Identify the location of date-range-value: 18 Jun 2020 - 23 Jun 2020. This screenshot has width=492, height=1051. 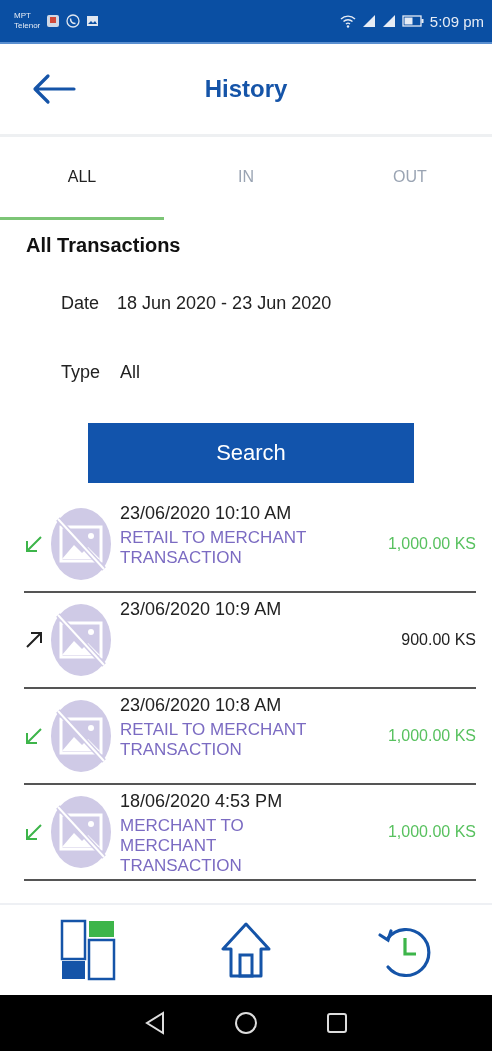
(224, 303).